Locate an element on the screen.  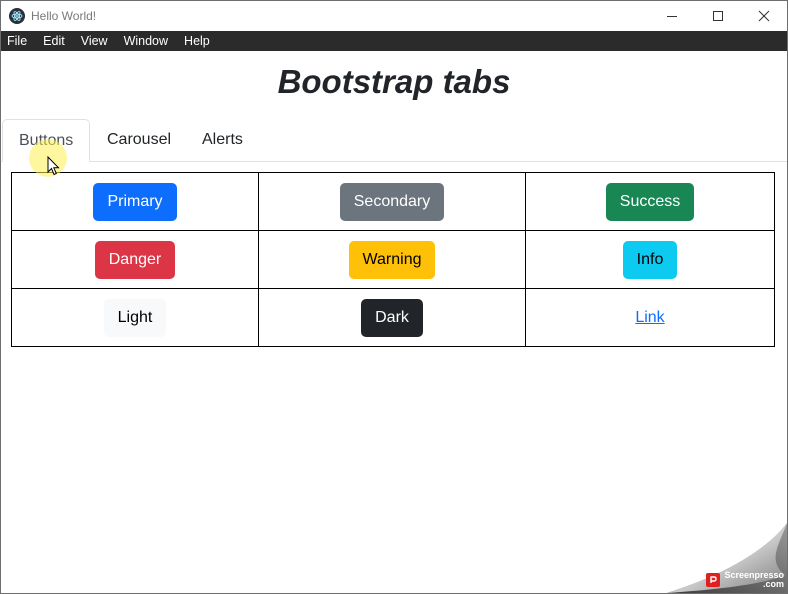
table-cell: Link is located at coordinates (650, 317).